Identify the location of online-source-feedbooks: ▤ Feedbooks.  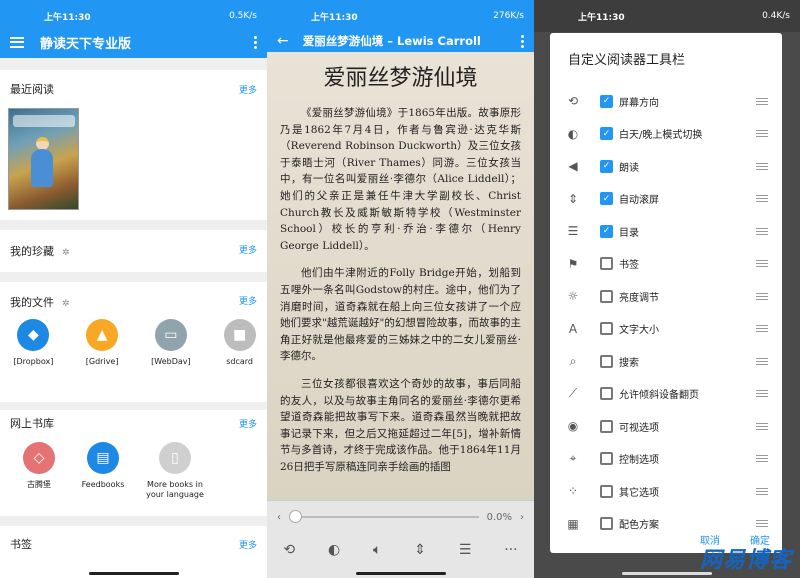
(103, 471).